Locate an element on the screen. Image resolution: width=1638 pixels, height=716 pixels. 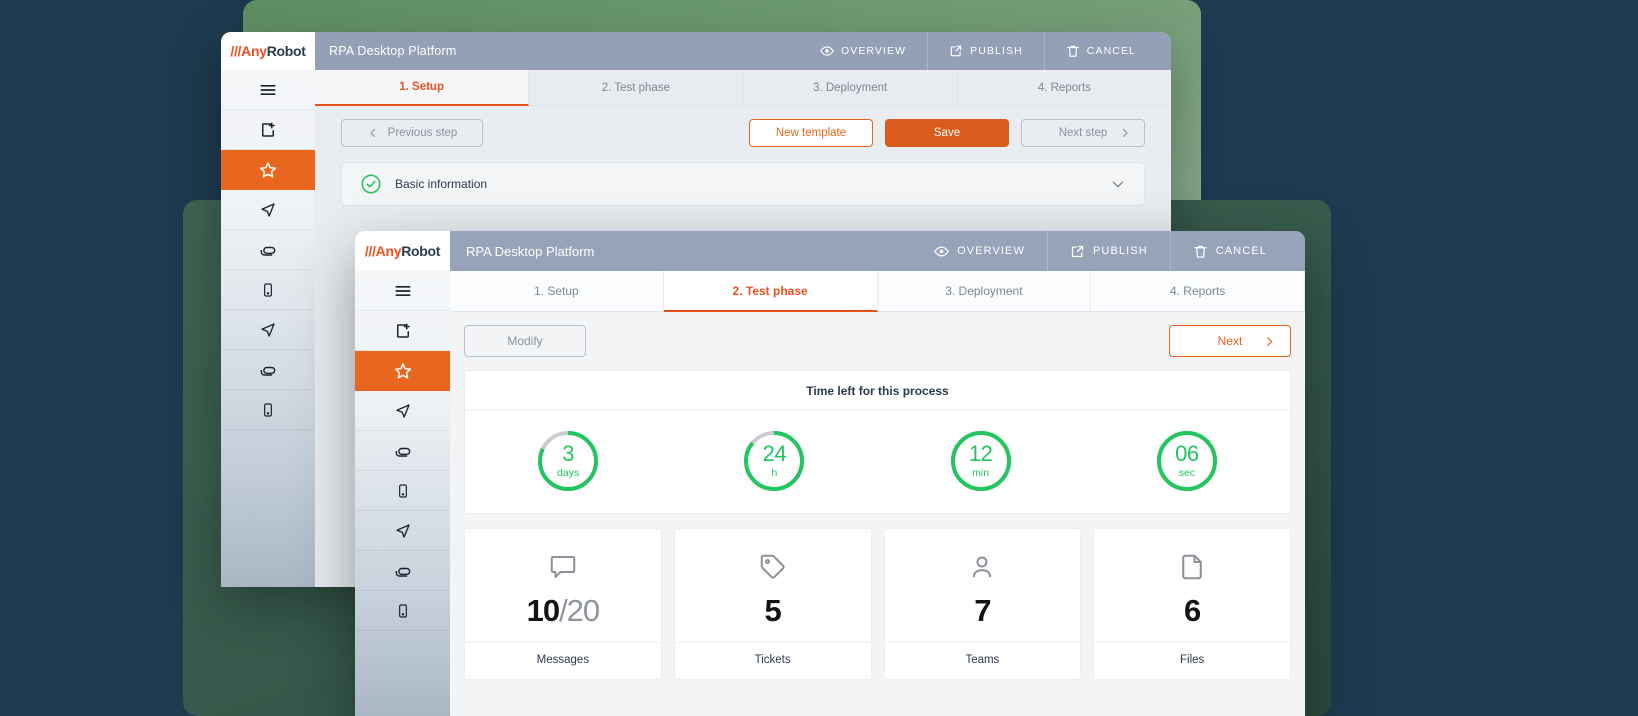
previous-step-label: Previous step is located at coordinates (422, 133).